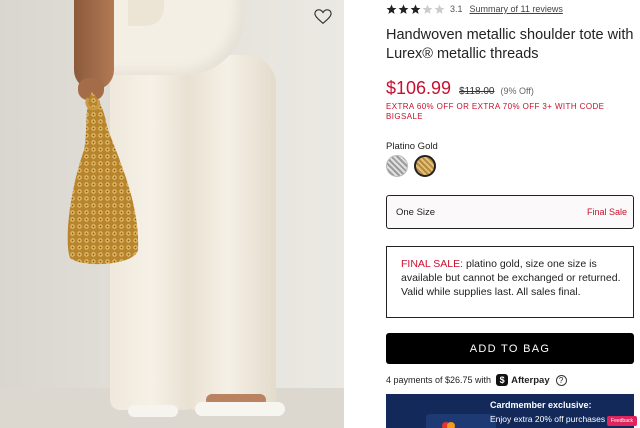 This screenshot has height=428, width=640. What do you see at coordinates (548, 419) in the screenshot?
I see `cardmember-text: Enjoy extra 20% off purchases` at bounding box center [548, 419].